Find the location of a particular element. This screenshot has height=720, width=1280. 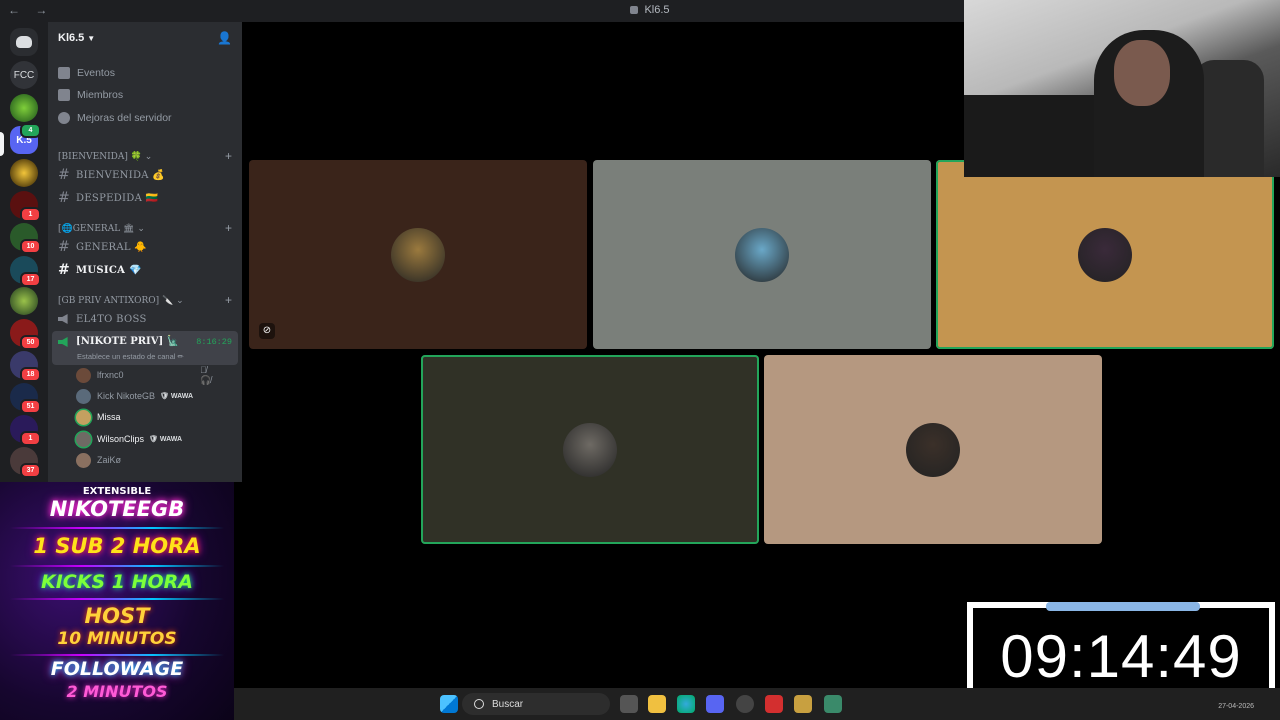

member-tag: 🛡 WAWA is located at coordinates (177, 396).